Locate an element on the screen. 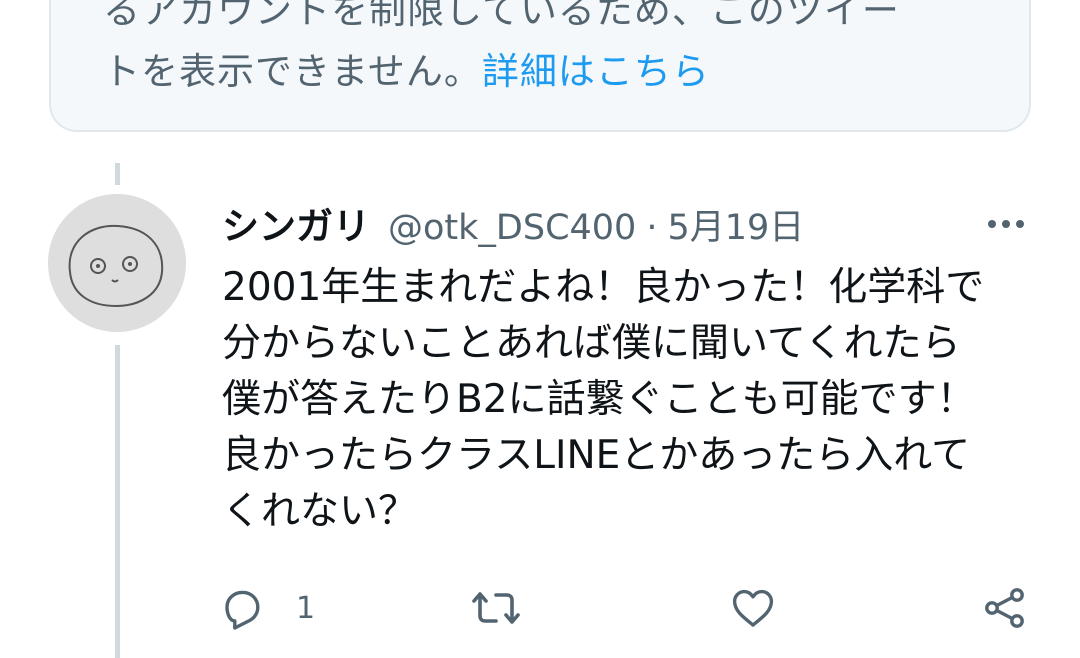 Image resolution: width=1080 pixels, height=658 pixels. avatar is located at coordinates (117, 263).